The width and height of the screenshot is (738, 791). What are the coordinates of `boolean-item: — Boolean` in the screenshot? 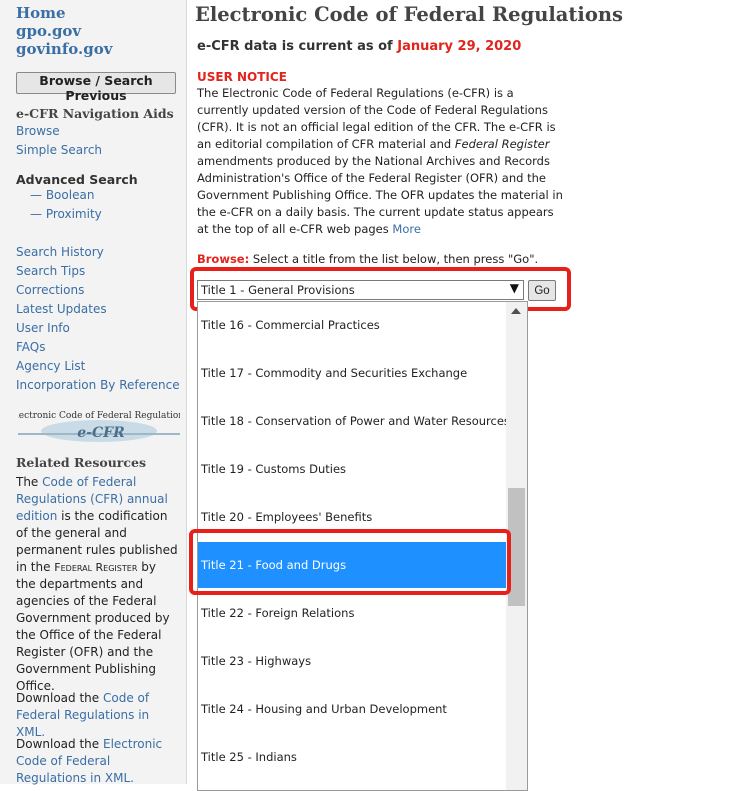 It's located at (62, 195).